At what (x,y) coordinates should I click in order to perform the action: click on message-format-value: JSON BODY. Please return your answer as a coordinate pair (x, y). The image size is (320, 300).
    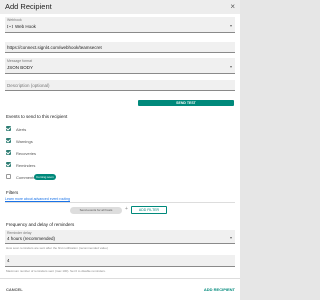
    Looking at the image, I should click on (20, 67).